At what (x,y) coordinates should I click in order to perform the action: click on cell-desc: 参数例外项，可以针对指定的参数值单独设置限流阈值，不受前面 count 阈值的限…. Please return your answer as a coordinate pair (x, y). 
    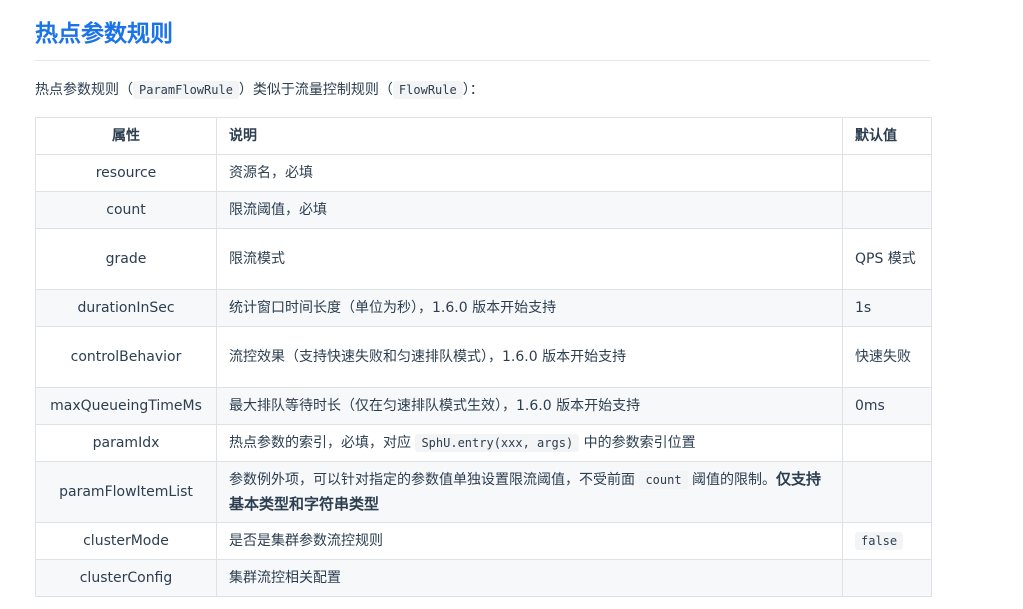
    Looking at the image, I should click on (529, 492).